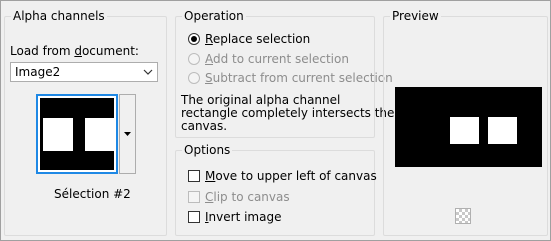  I want to click on radio-selected-dot, so click(194, 39).